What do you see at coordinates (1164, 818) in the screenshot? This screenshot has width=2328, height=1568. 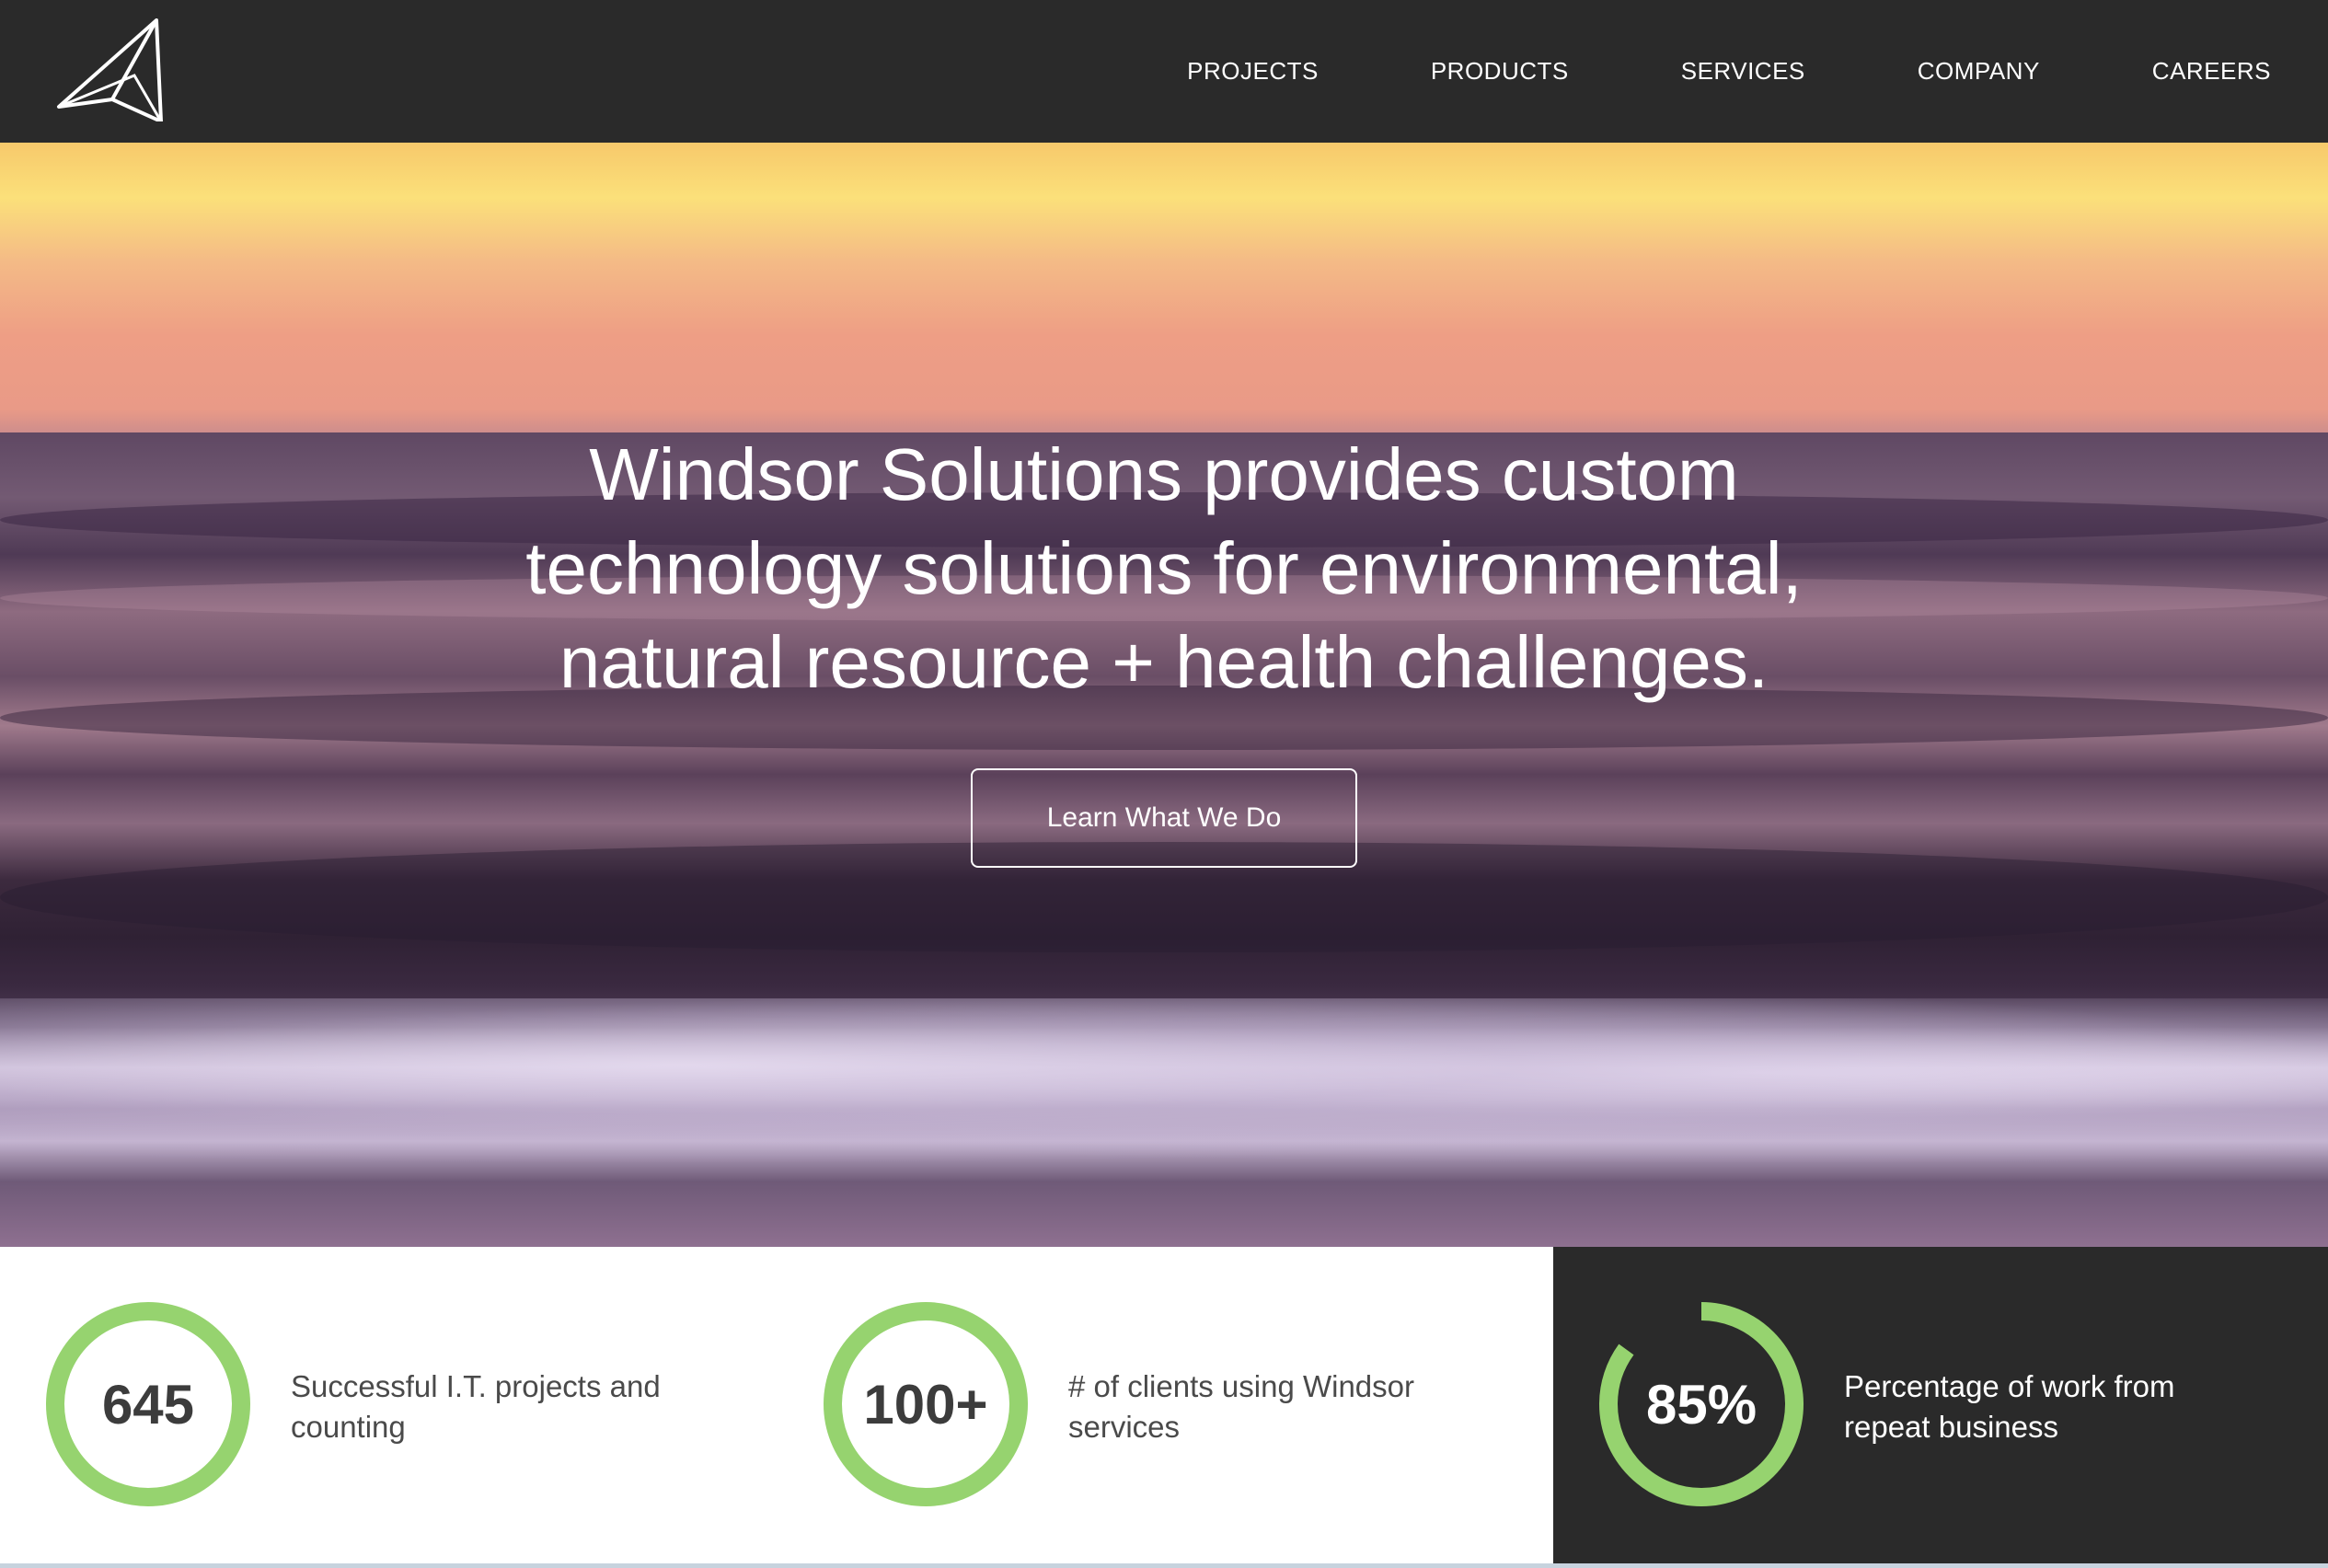 I see `learn-what-we-do-button: Learn What We Do` at bounding box center [1164, 818].